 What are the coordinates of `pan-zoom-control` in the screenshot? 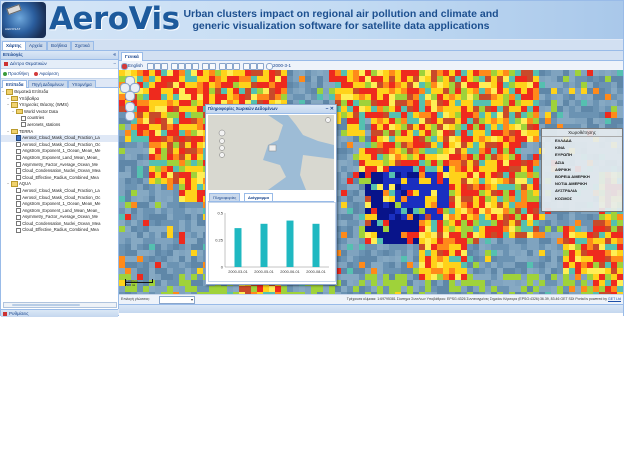 It's located at (130, 98).